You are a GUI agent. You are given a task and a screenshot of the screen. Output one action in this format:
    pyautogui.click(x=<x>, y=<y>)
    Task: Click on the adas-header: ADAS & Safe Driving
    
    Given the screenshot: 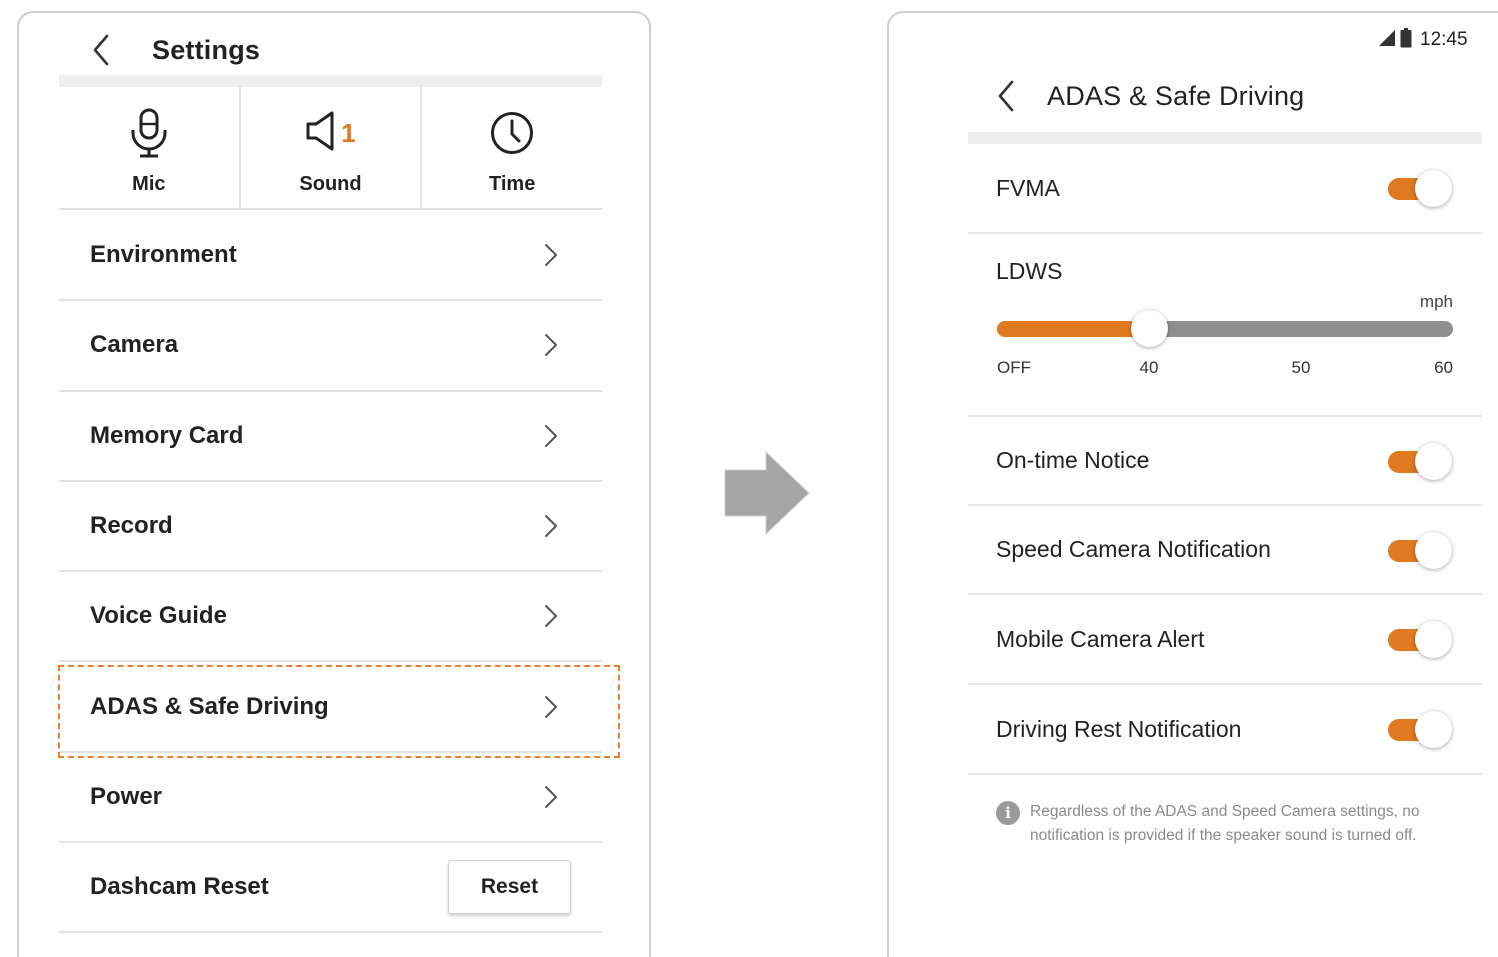 What is the action you would take?
    pyautogui.click(x=1148, y=96)
    